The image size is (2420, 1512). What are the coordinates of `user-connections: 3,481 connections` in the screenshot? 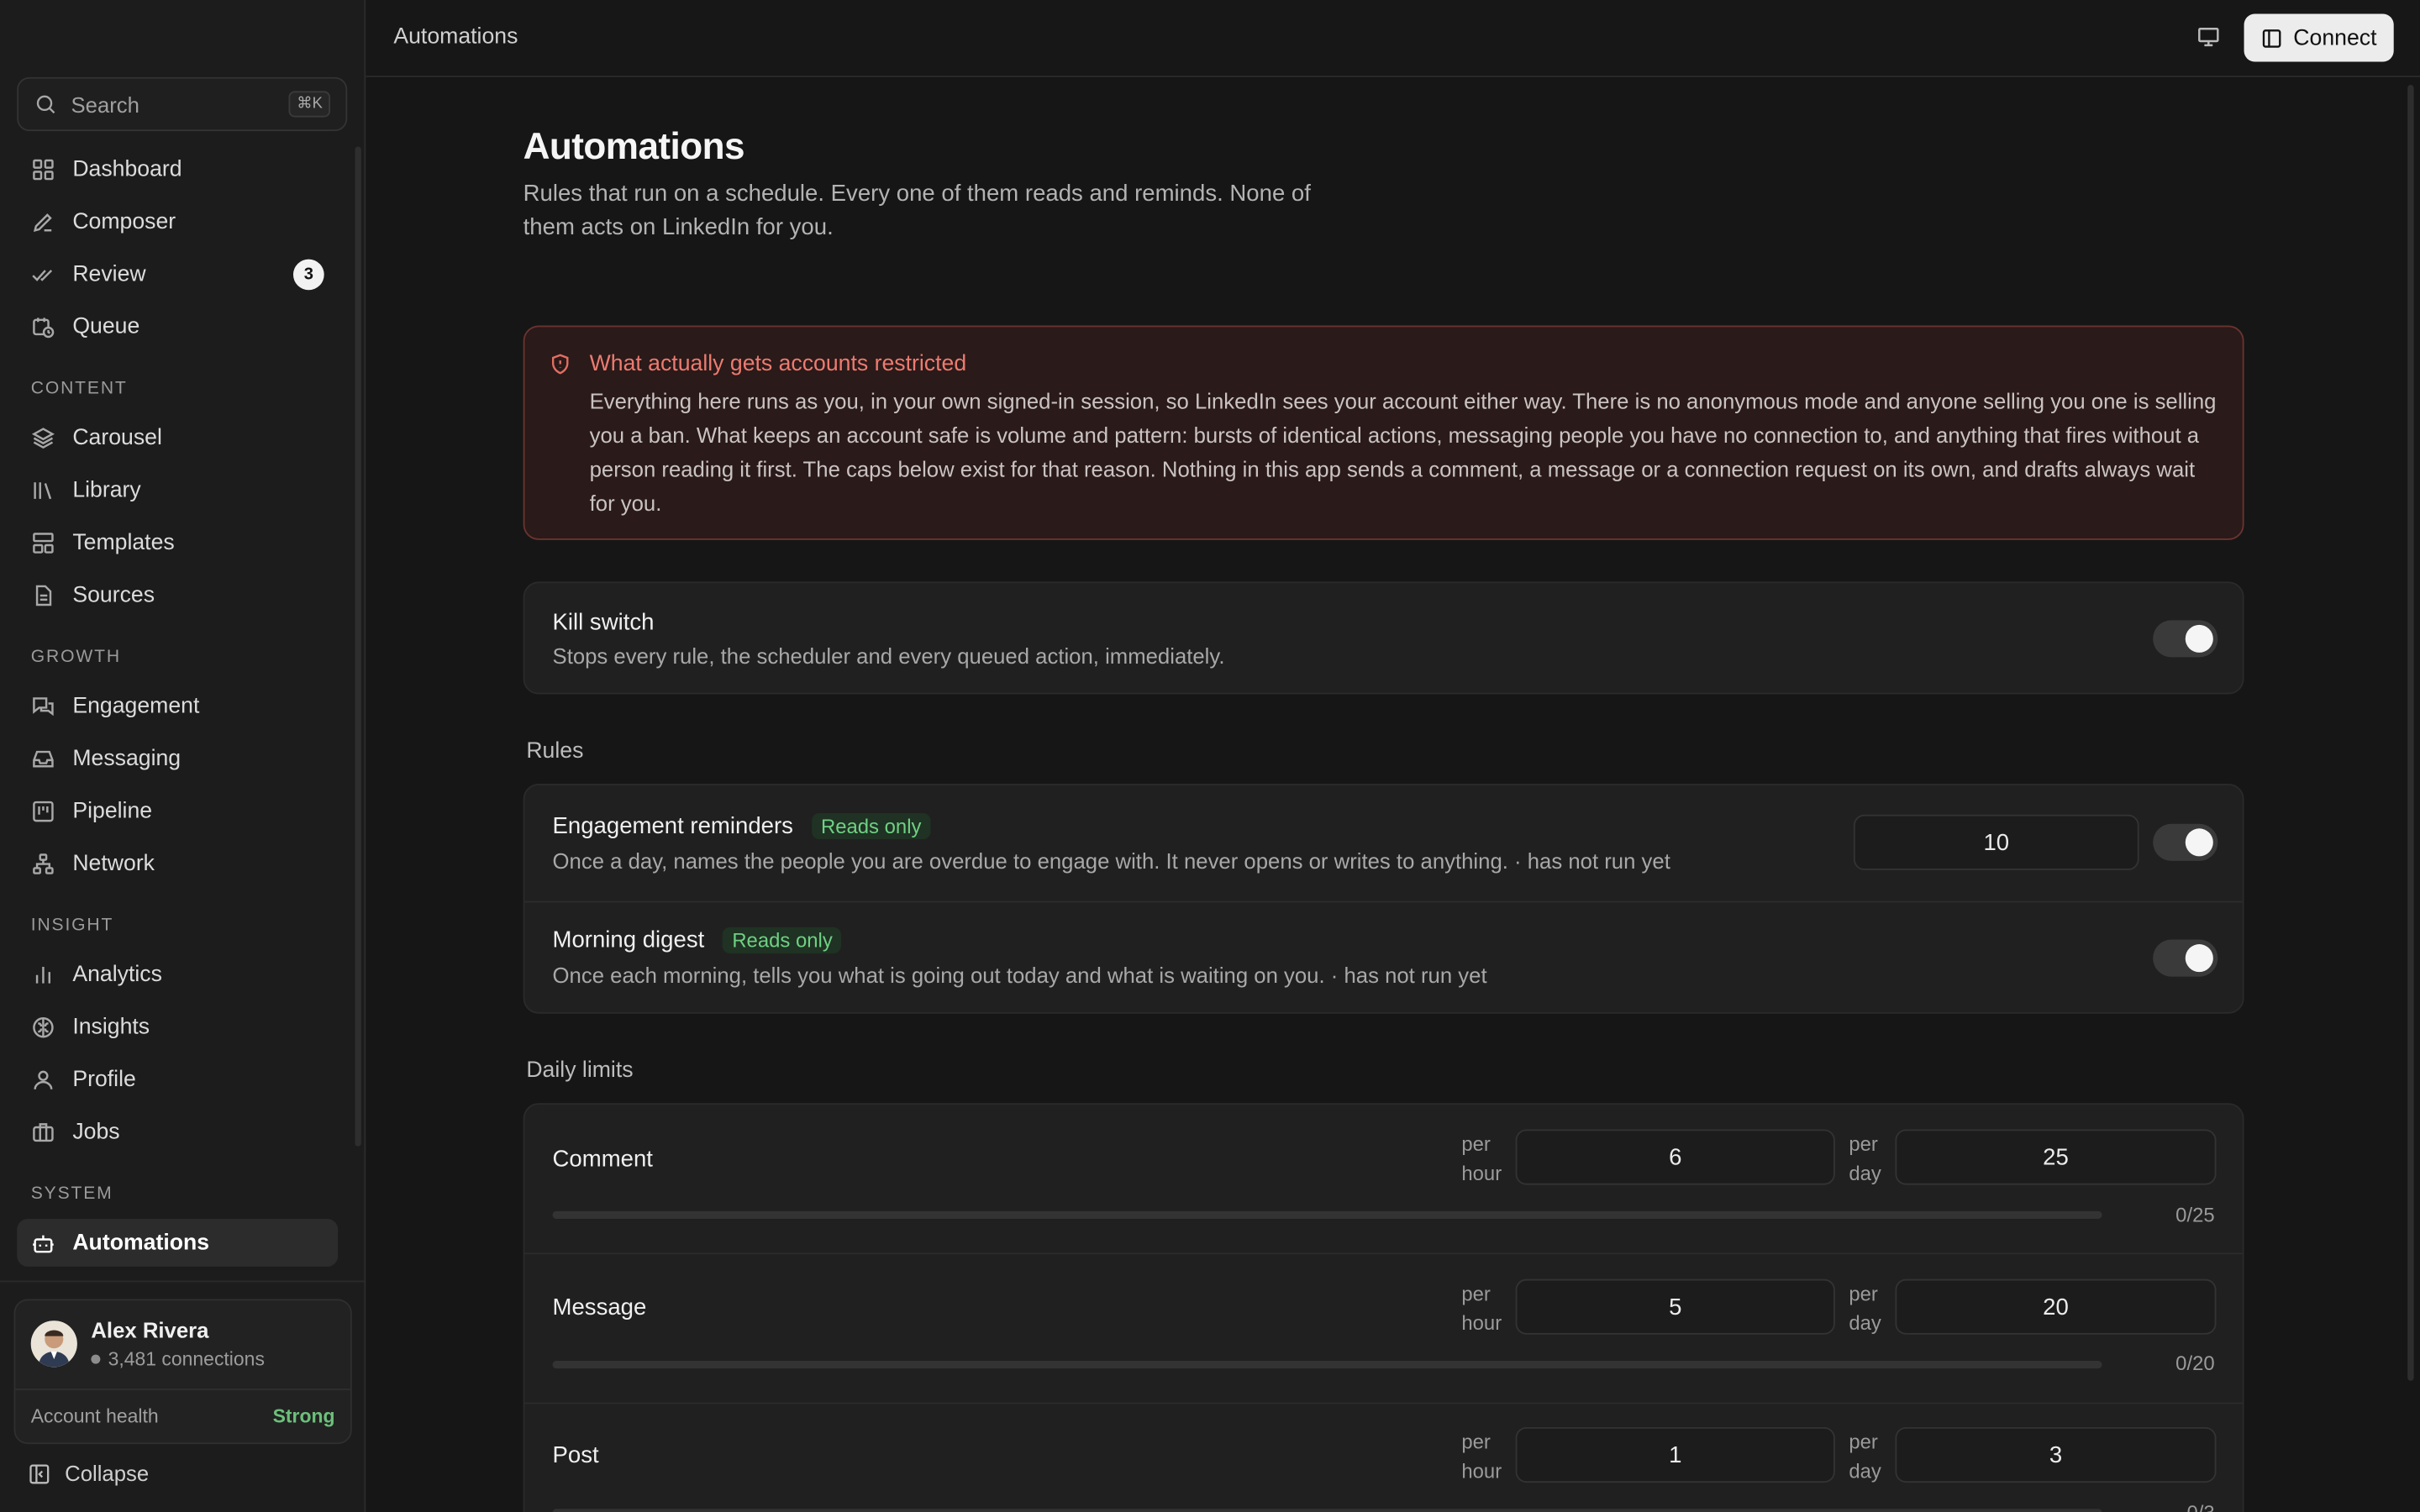 It's located at (178, 1359).